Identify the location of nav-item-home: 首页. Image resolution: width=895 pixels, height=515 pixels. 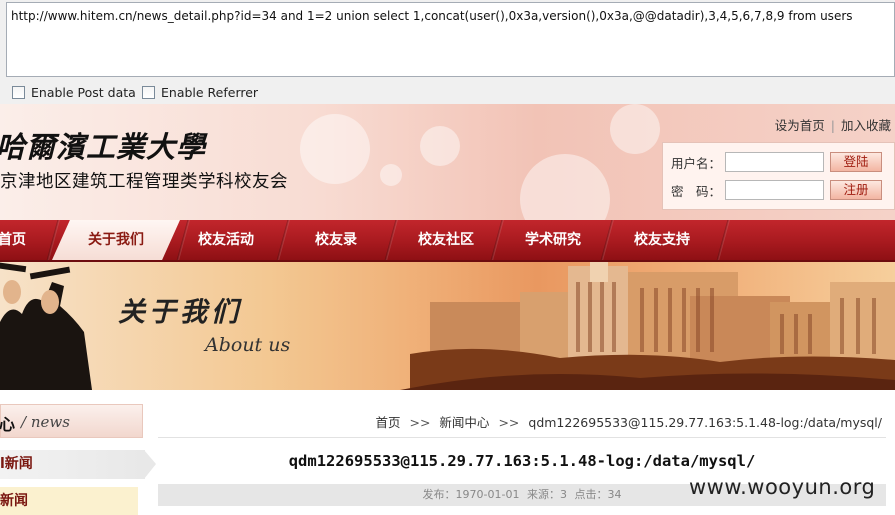
(13, 240).